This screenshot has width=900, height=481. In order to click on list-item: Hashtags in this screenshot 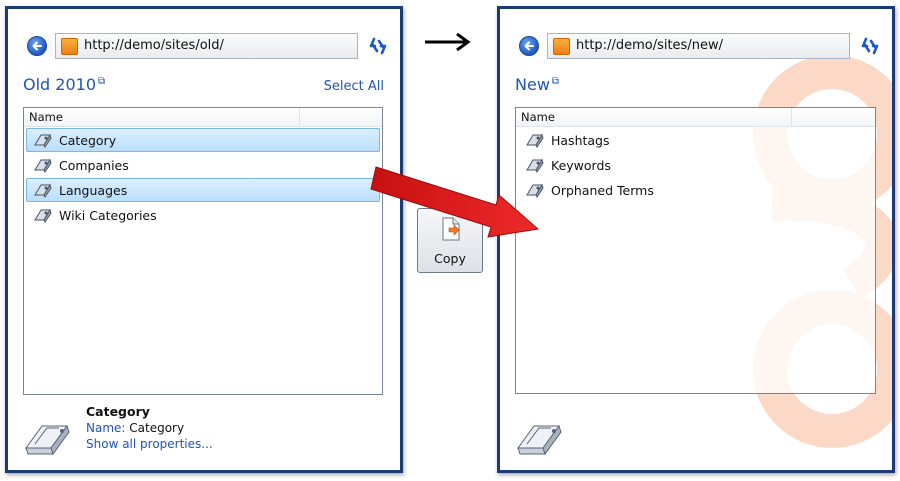, I will do `click(695, 140)`.